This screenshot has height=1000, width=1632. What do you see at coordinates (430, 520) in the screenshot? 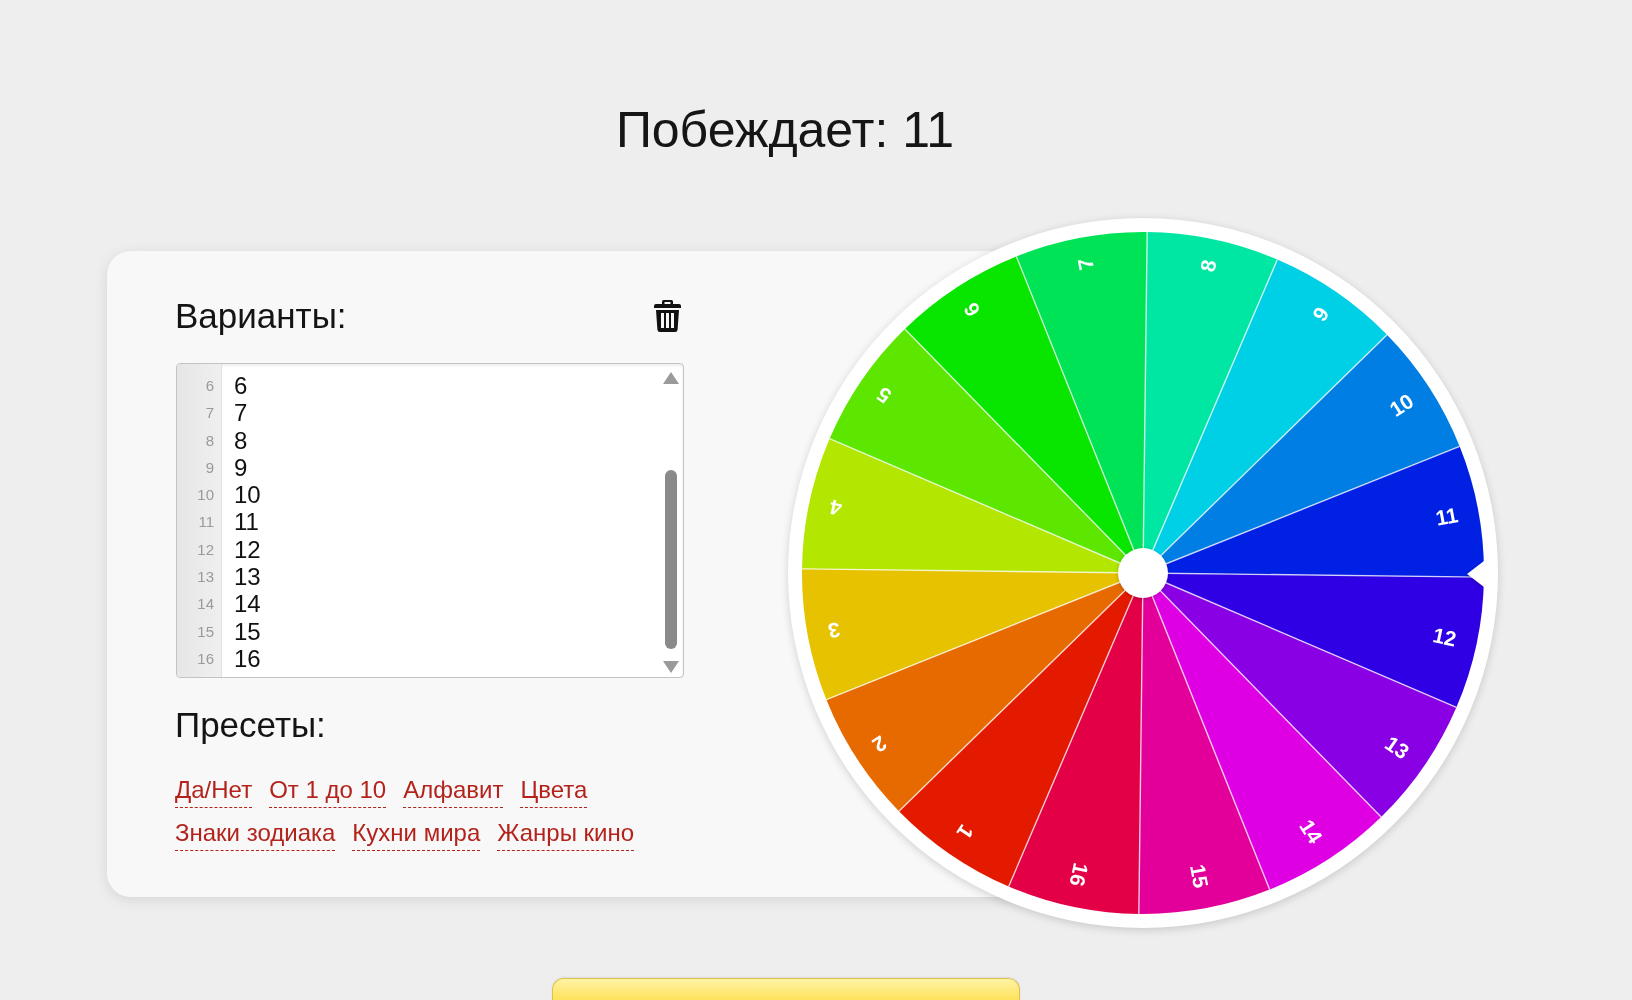
I see `options-editor: 6 7 8 9 10 11 12 13 14 15 16 6 7 8 9 10 11 12 13 14 15 16` at bounding box center [430, 520].